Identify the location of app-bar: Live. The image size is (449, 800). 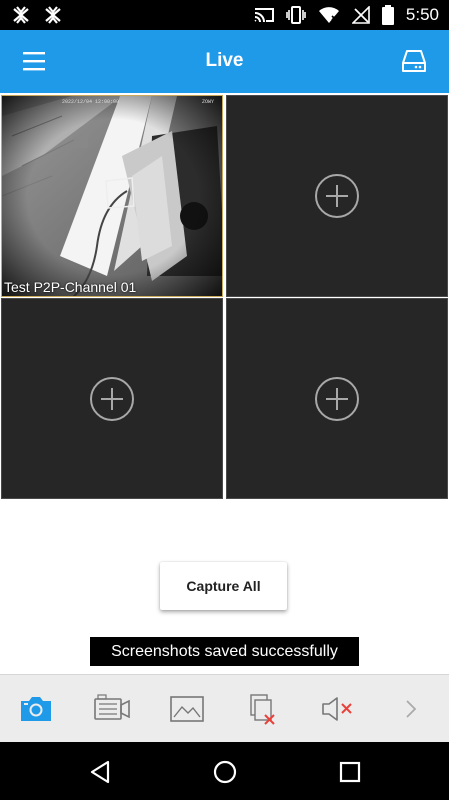
(224, 61).